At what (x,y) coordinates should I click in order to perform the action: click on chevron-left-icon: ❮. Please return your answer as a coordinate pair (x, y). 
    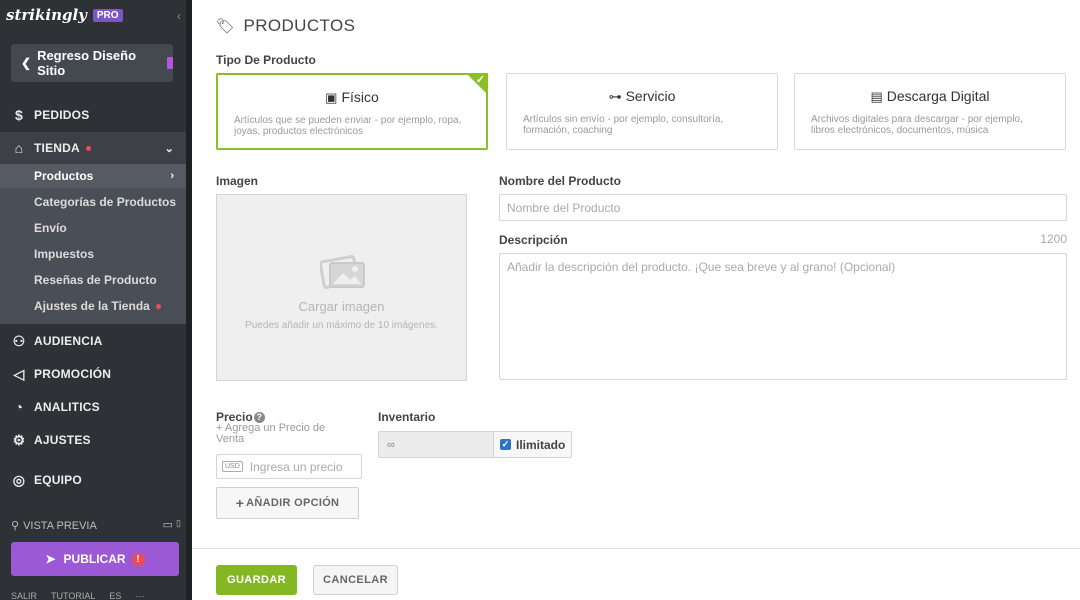
    Looking at the image, I should click on (26, 63).